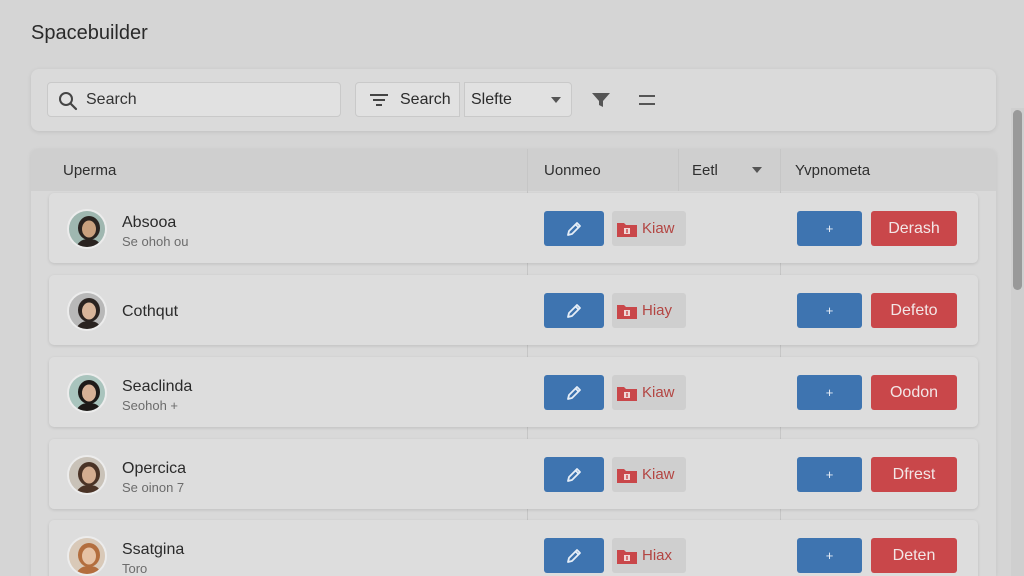  Describe the element at coordinates (513, 228) in the screenshot. I see `table-row: Absooa Se ohoh ou Kiaw + Derash` at that location.